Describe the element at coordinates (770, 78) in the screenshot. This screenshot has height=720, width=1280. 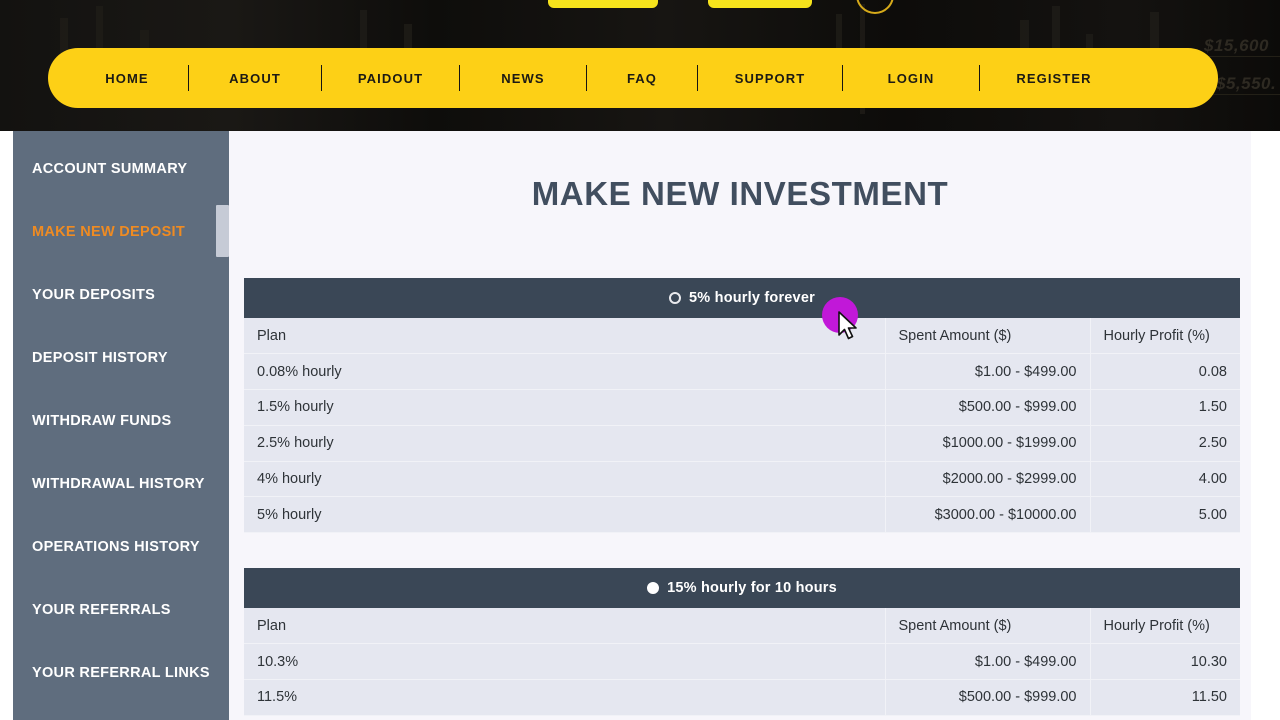
I see `nav-item-support: SUPPORT` at that location.